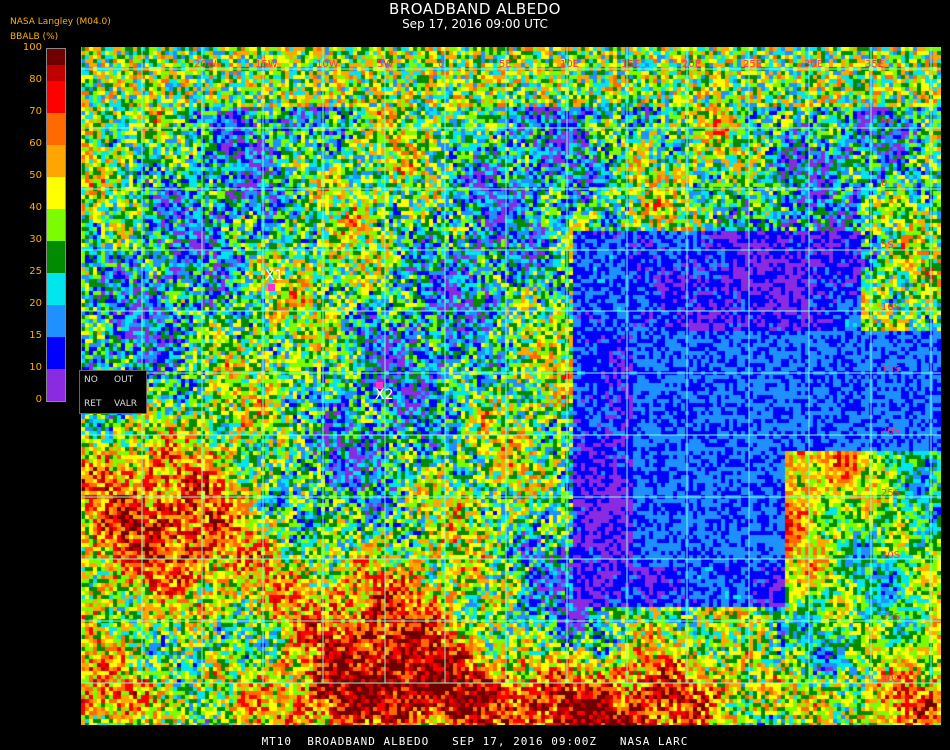 Image resolution: width=950 pixels, height=750 pixels. Describe the element at coordinates (890, 493) in the screenshot. I see `latitude-label: 25S` at that location.